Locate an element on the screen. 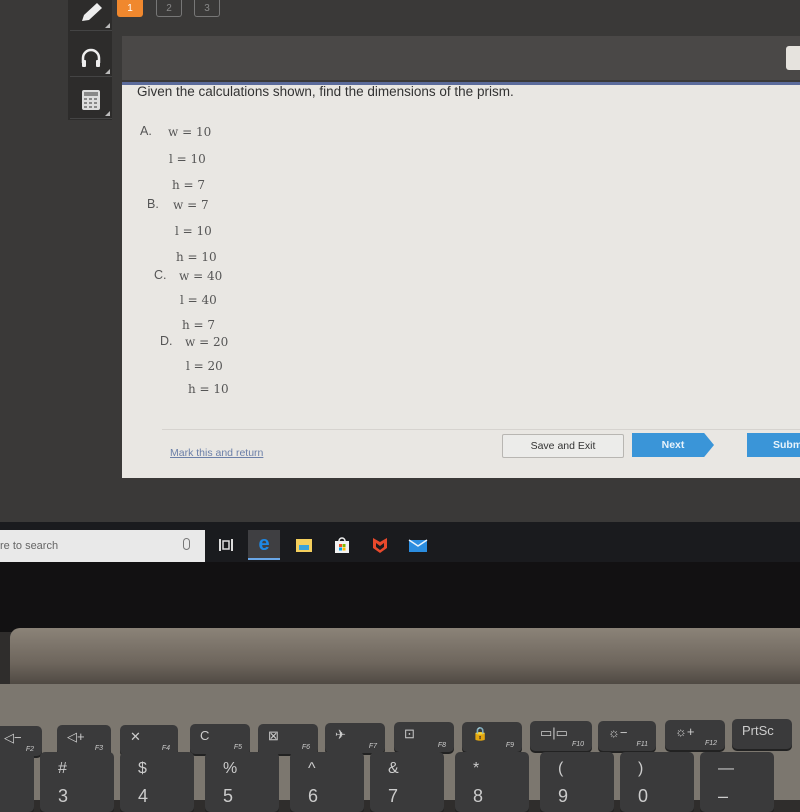 The height and width of the screenshot is (812, 800). option-width: w = 10 is located at coordinates (190, 132).